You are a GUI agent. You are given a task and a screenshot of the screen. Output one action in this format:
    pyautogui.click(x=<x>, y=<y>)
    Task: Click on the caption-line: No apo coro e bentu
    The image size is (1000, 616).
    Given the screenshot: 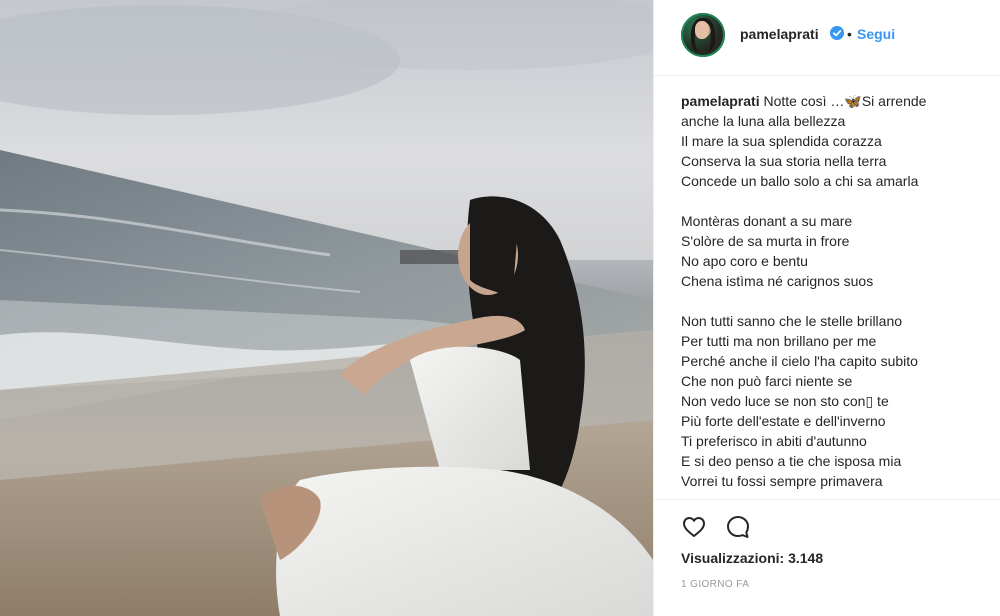 What is the action you would take?
    pyautogui.click(x=833, y=261)
    